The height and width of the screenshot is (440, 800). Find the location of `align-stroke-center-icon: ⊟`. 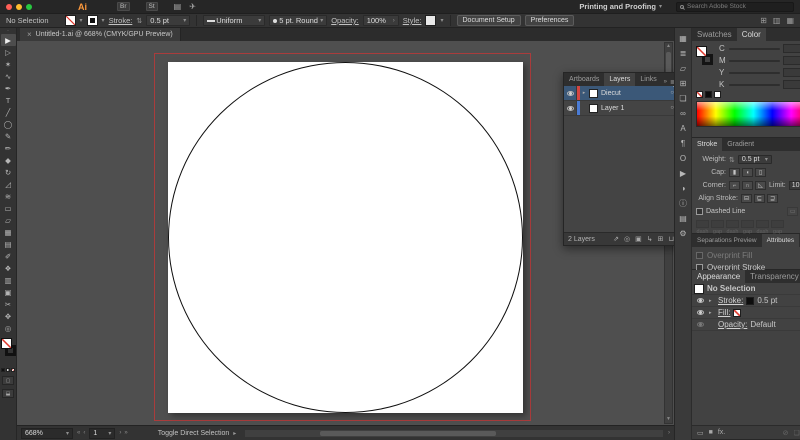

align-stroke-center-icon: ⊟ is located at coordinates (746, 198).